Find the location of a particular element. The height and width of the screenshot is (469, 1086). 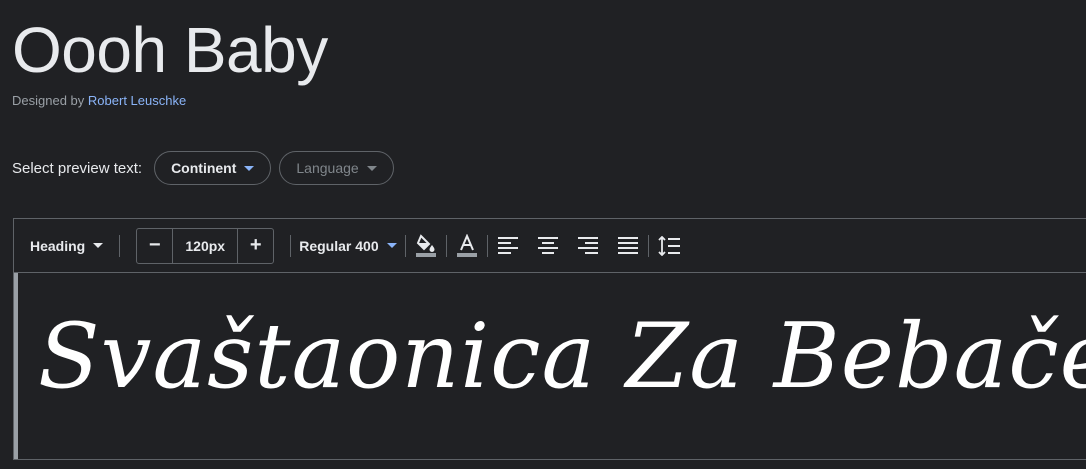

text-color-button is located at coordinates (467, 246).